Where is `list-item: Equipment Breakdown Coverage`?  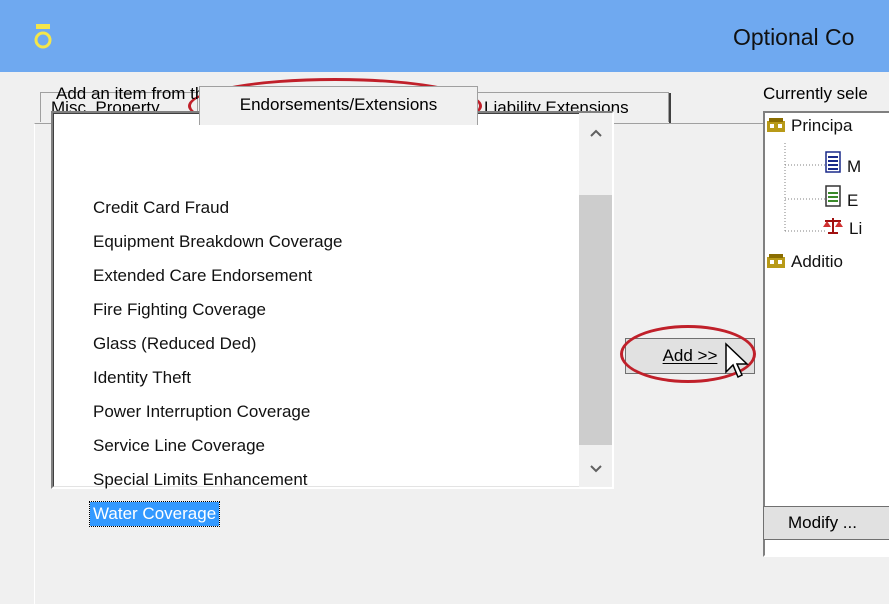
list-item: Equipment Breakdown Coverage is located at coordinates (217, 242).